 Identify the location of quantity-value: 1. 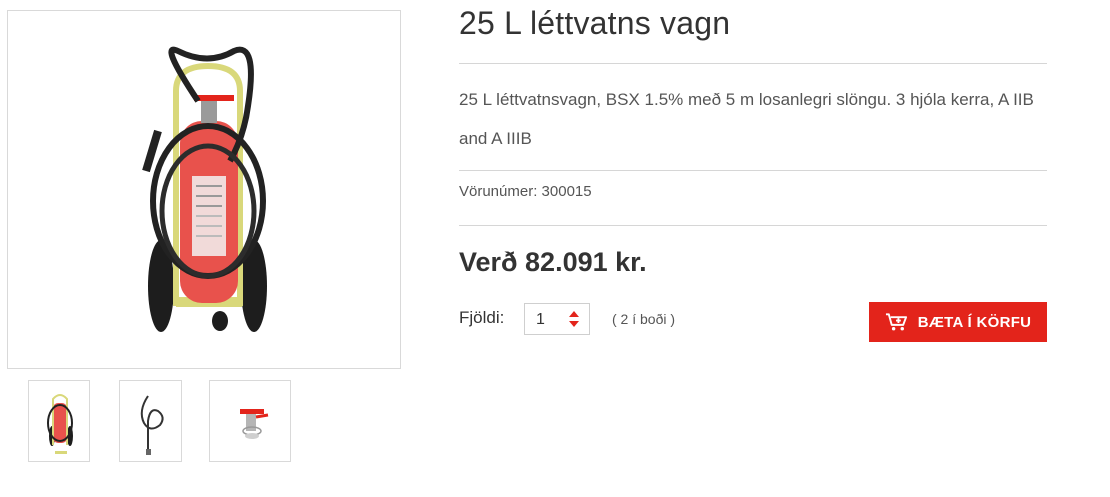
(540, 320).